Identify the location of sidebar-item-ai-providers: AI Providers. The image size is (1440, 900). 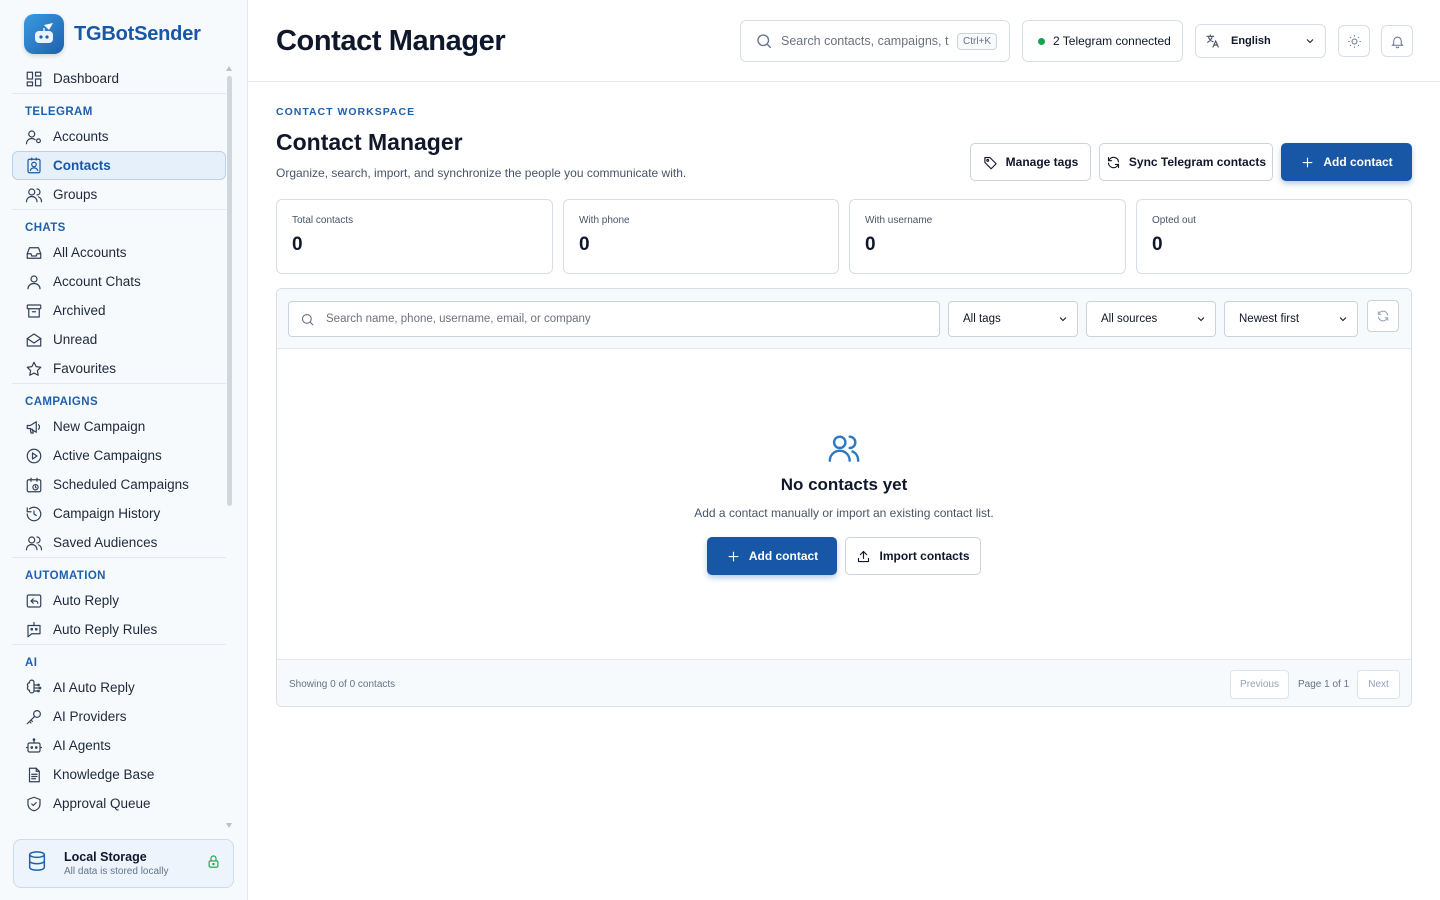
(119, 716).